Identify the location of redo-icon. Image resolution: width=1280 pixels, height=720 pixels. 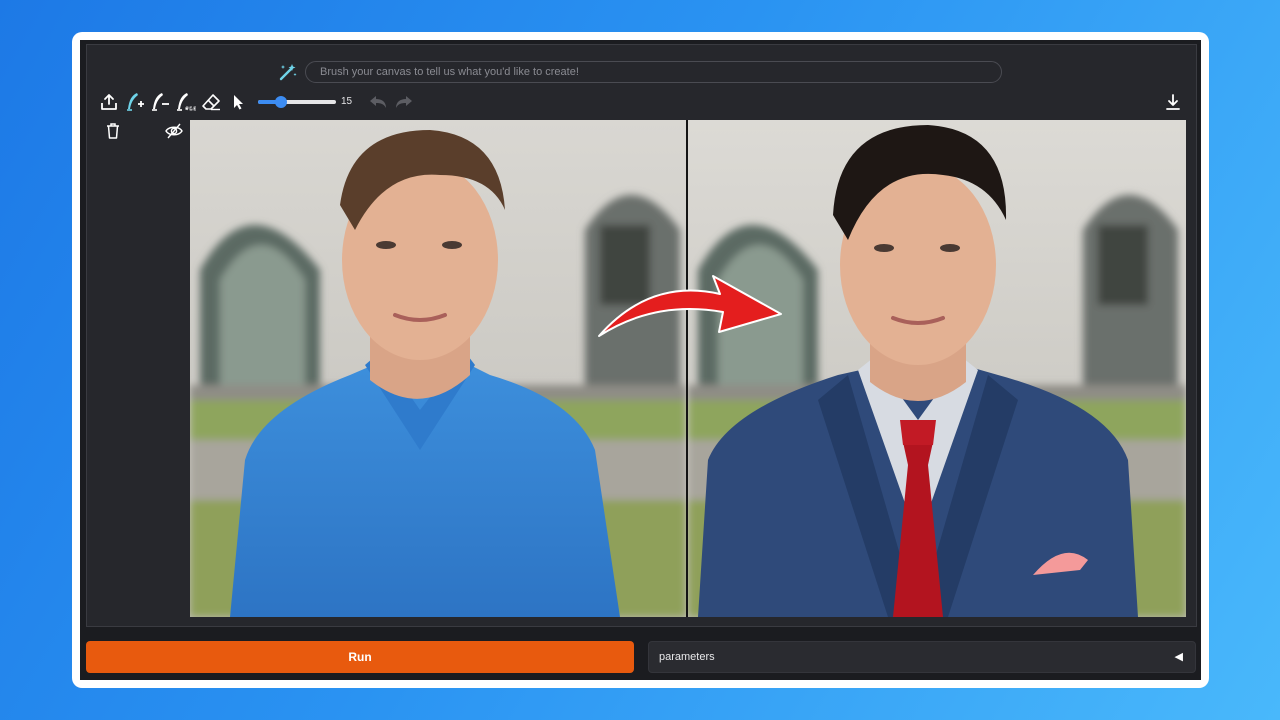
(404, 102).